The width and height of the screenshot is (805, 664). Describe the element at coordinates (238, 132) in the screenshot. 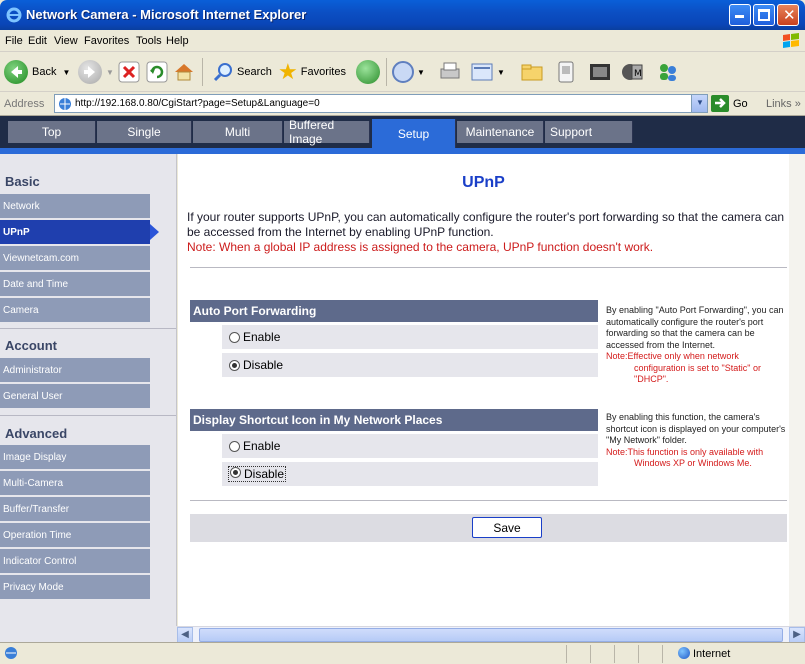

I see `tab-multi: Multi` at that location.